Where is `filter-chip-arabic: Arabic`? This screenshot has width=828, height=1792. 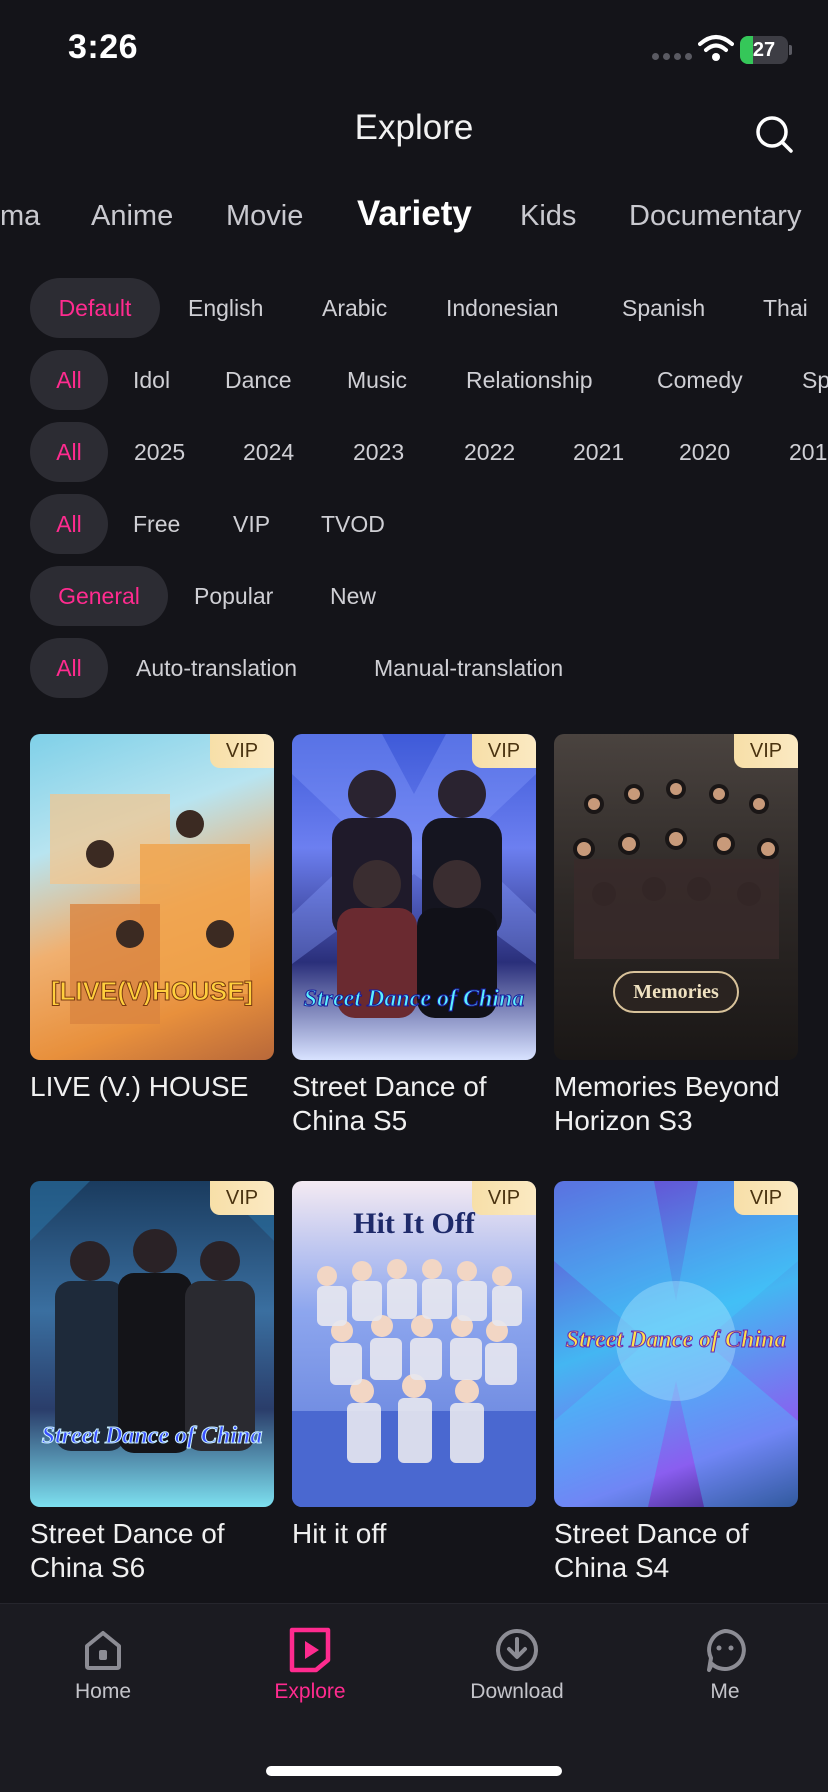
filter-chip-arabic: Arabic is located at coordinates (354, 308).